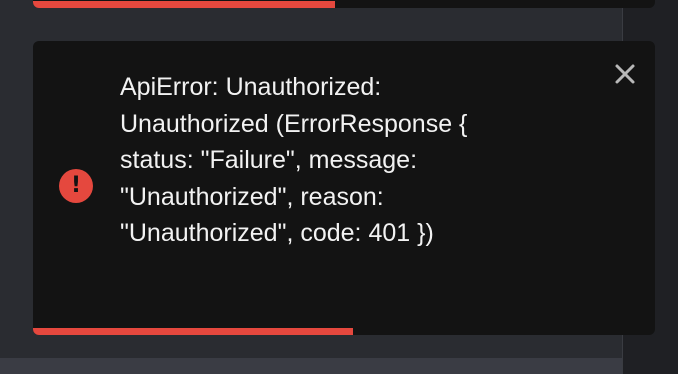  Describe the element at coordinates (251, 87) in the screenshot. I see `error-message-line: ApiError: Unauthorized:` at that location.